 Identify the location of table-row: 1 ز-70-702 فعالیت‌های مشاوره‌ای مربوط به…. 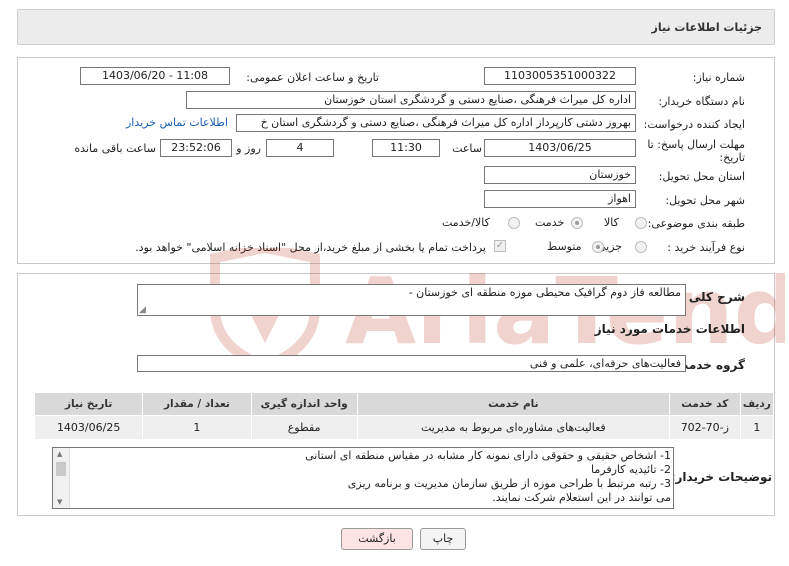
(404, 427).